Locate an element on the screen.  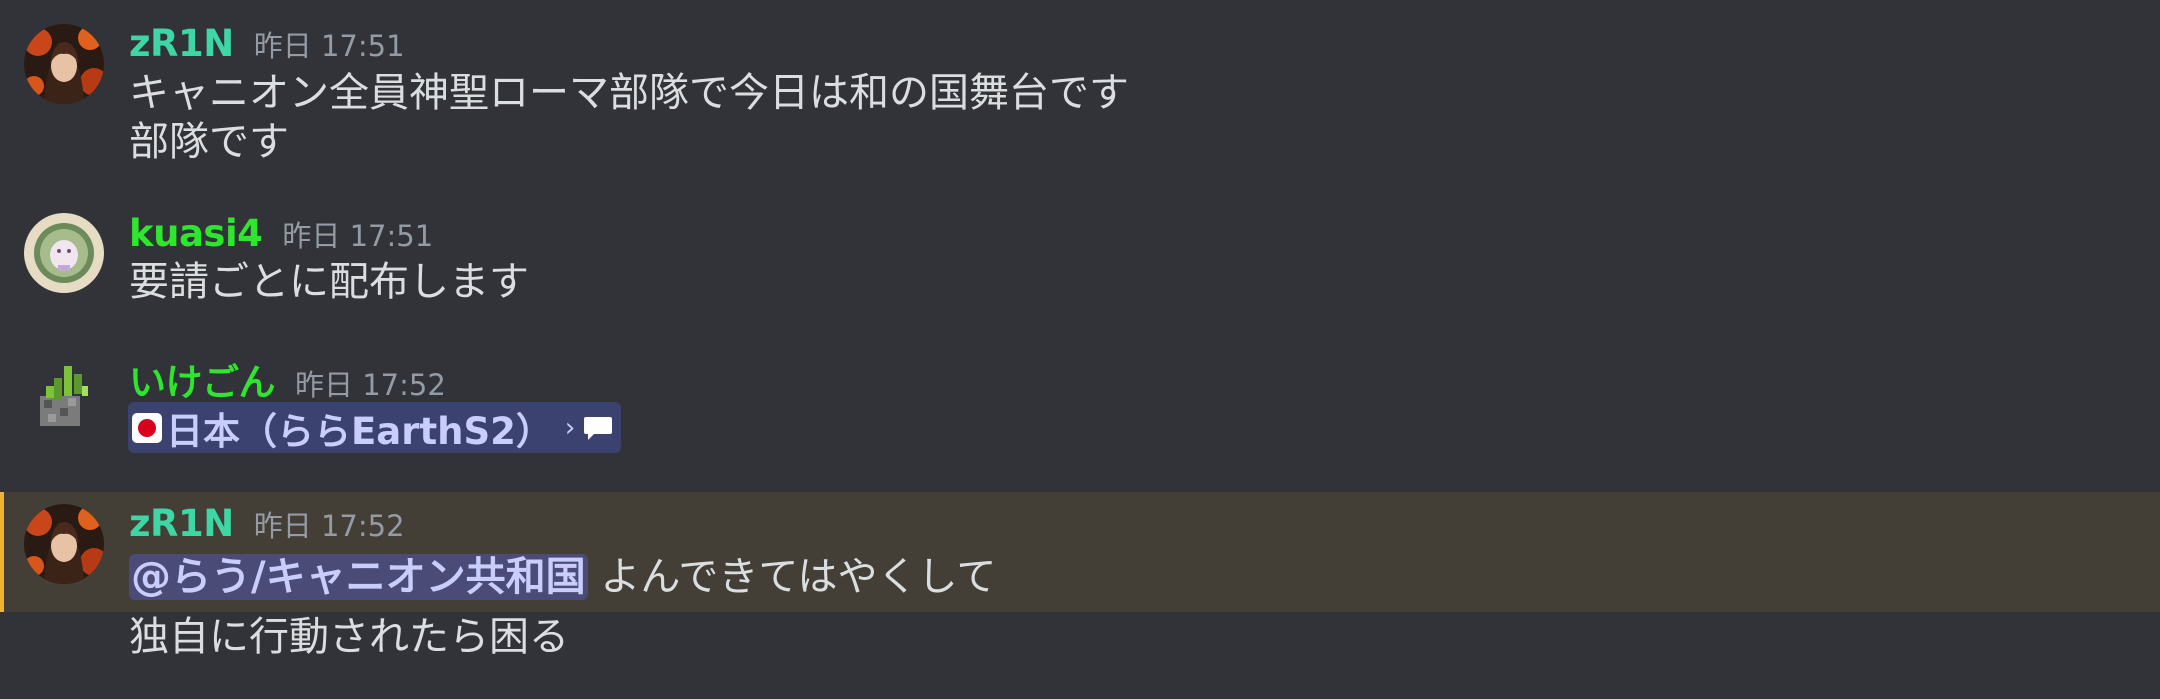
message-text: 独自に行動されたら困る is located at coordinates (349, 637).